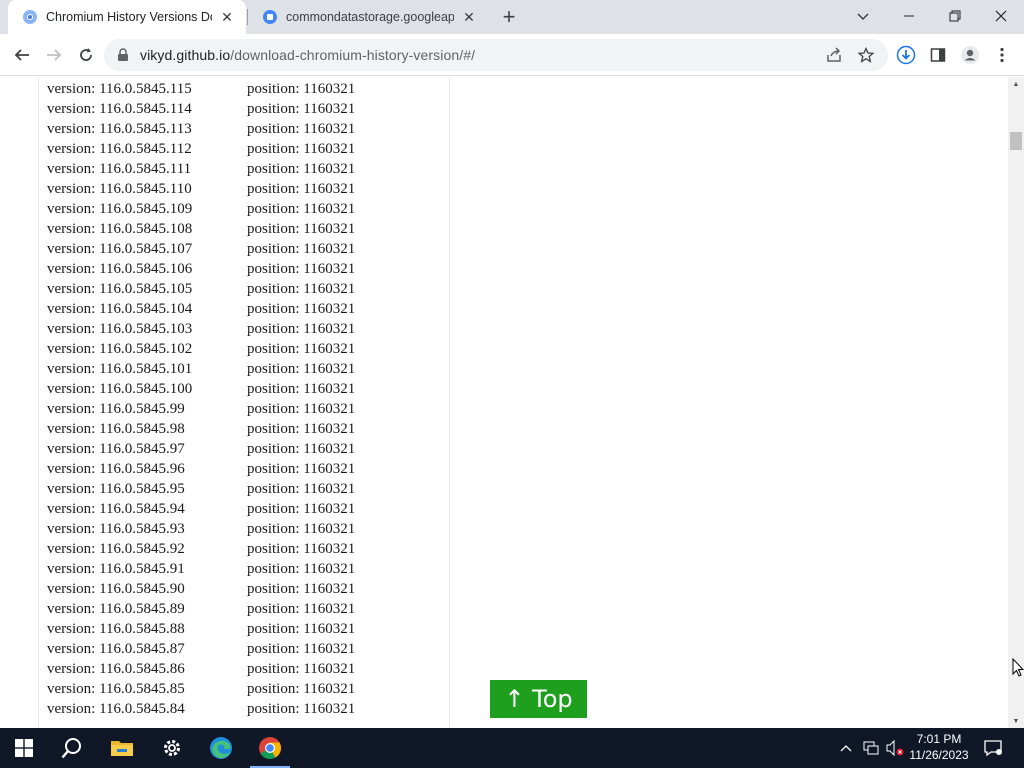 The width and height of the screenshot is (1024, 768). Describe the element at coordinates (119, 309) in the screenshot. I see `version-label: version: 116.0.5845.104` at that location.